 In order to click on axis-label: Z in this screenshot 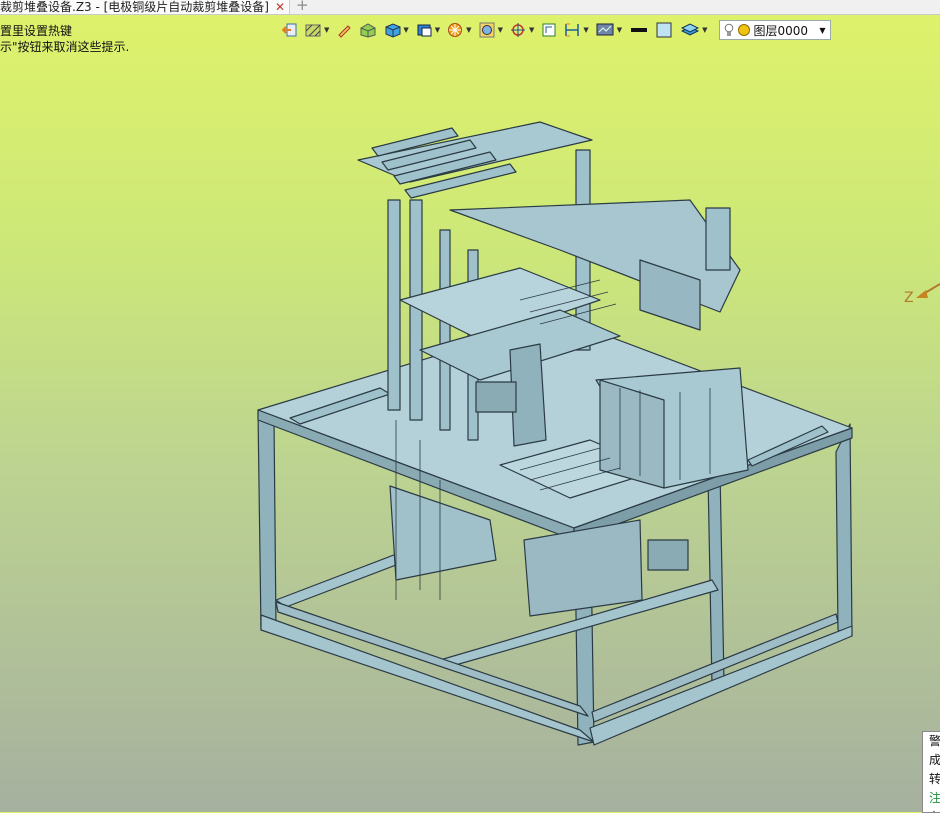, I will do `click(909, 298)`.